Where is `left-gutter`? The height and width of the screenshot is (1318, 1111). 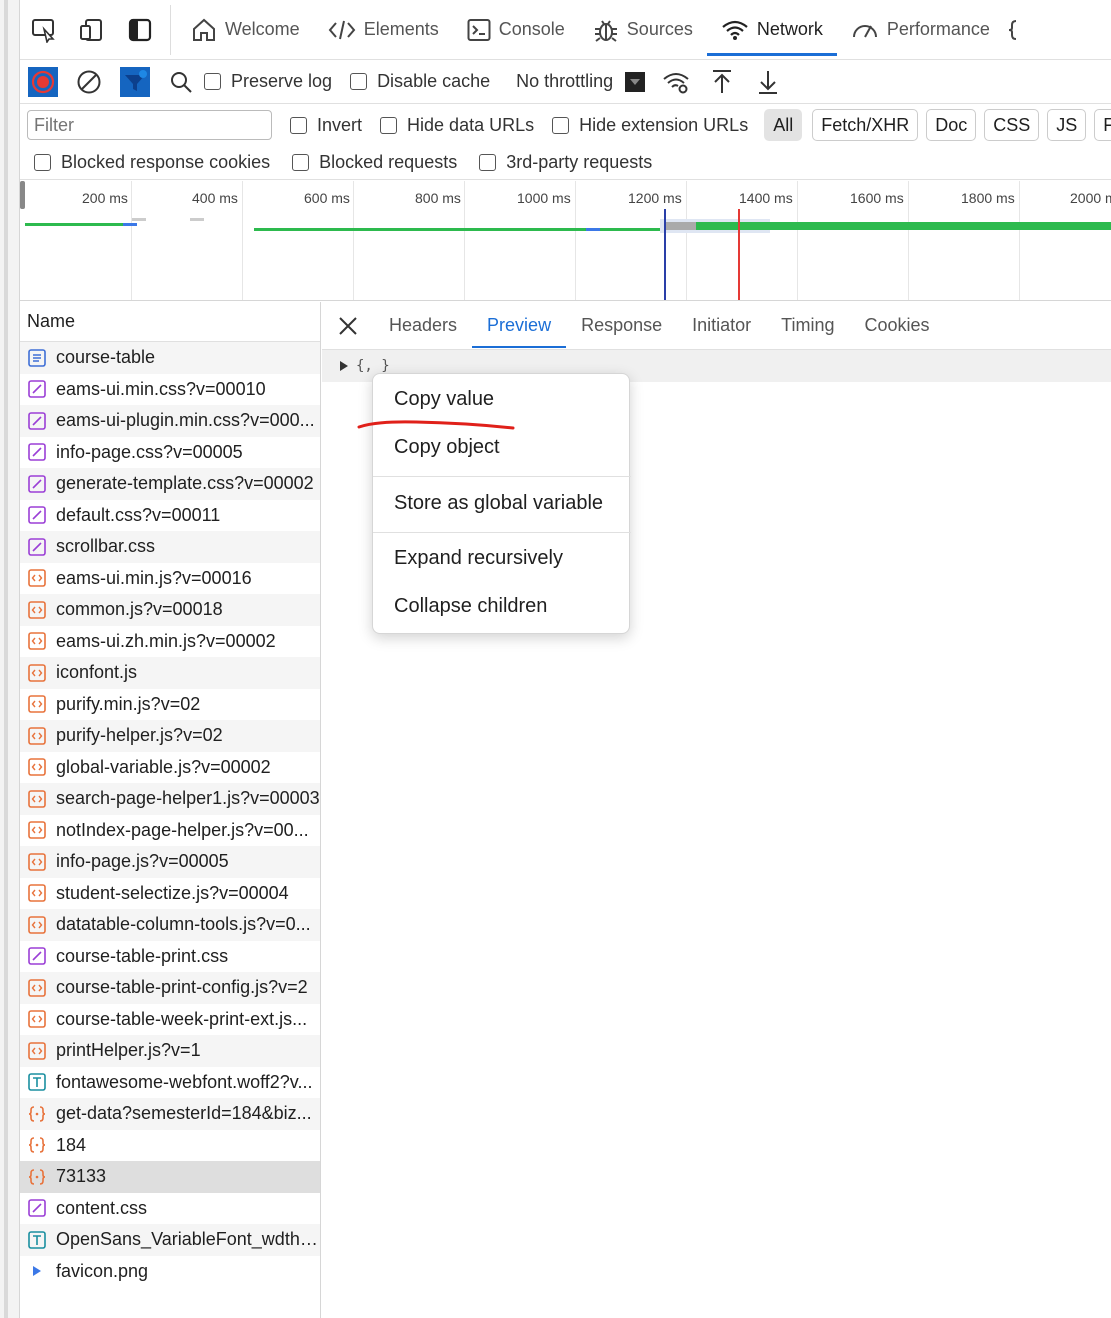
left-gutter is located at coordinates (10, 659).